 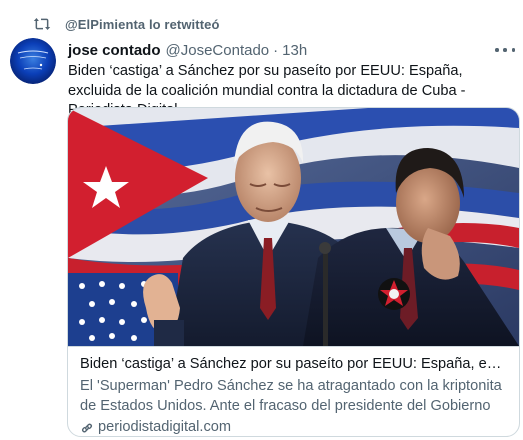 What do you see at coordinates (218, 50) in the screenshot?
I see `author-handle: @JoseContado` at bounding box center [218, 50].